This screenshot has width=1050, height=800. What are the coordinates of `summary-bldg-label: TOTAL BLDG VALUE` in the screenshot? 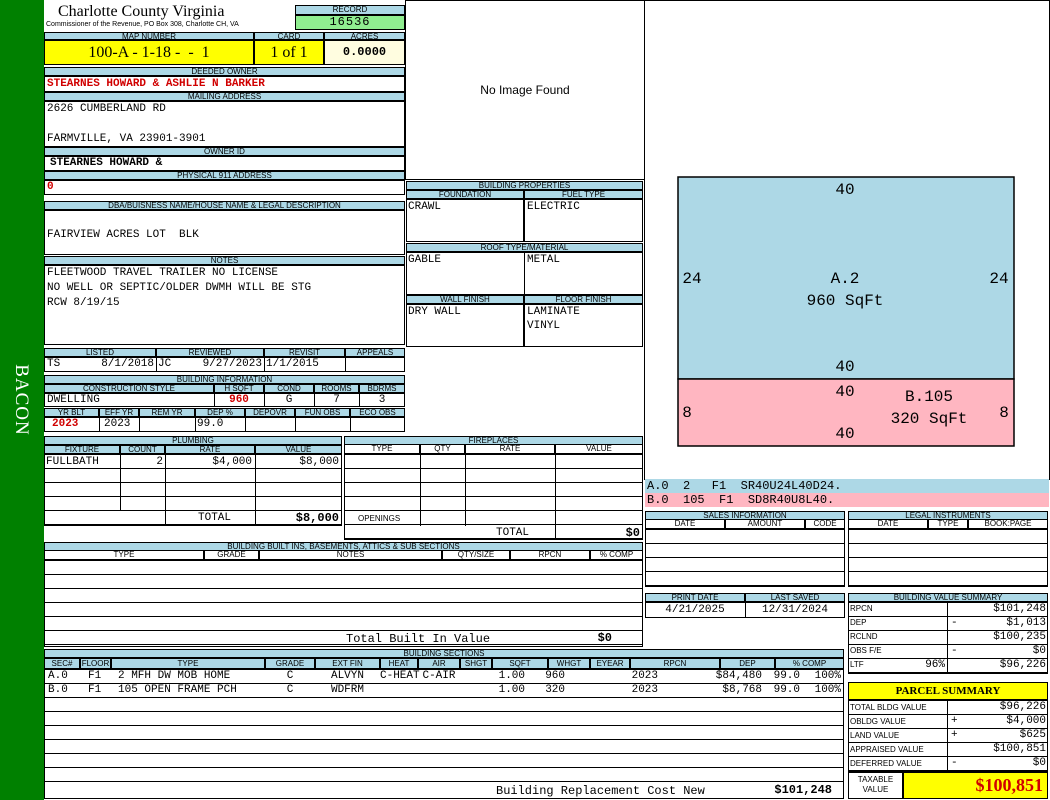 It's located at (888, 707).